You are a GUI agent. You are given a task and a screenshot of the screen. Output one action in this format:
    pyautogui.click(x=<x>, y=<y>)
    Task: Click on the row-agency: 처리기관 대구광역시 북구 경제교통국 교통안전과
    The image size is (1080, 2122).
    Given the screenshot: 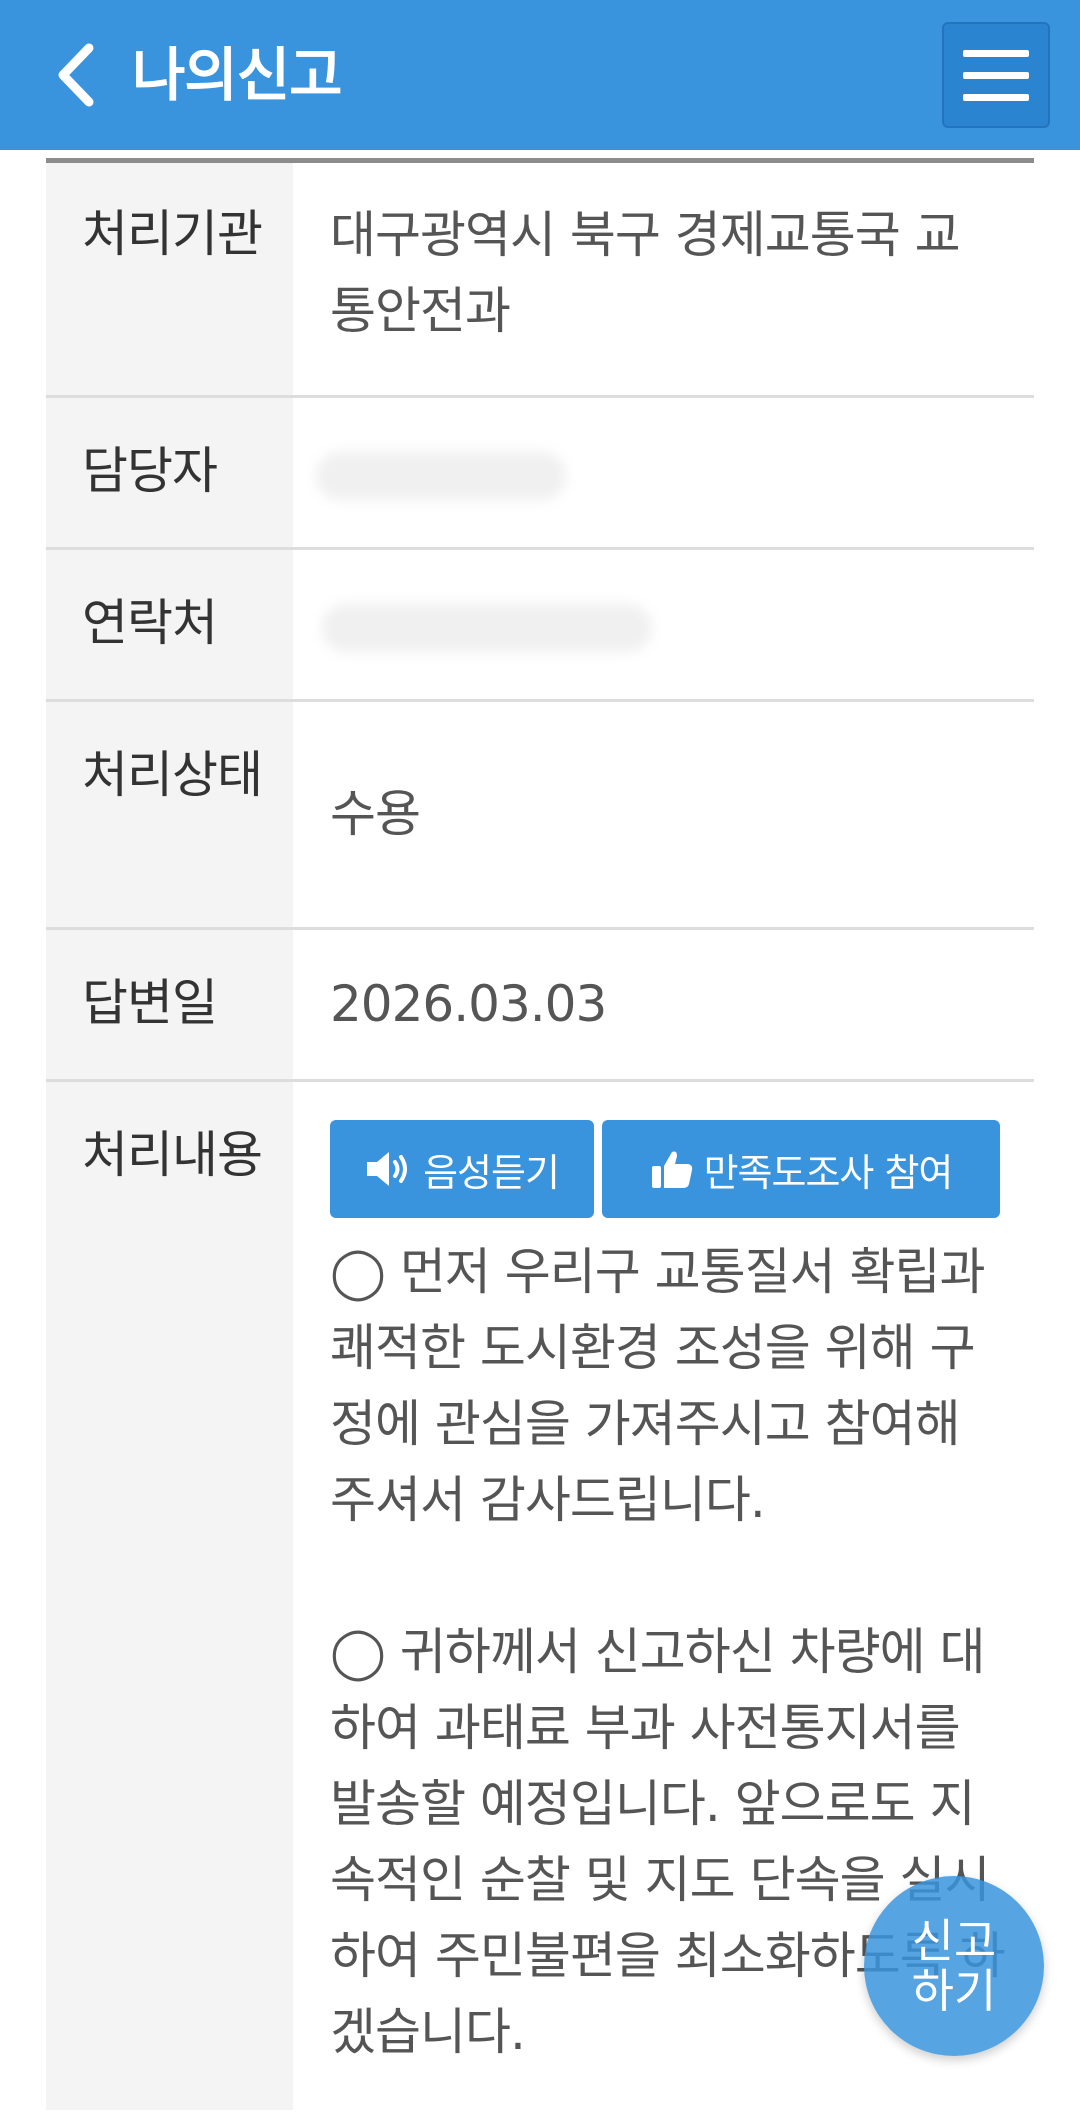 What is the action you would take?
    pyautogui.click(x=540, y=280)
    